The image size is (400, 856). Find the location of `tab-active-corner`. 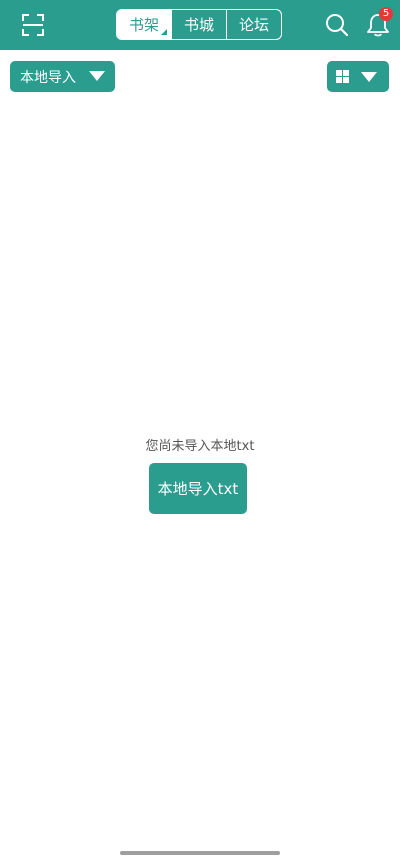

tab-active-corner is located at coordinates (164, 32).